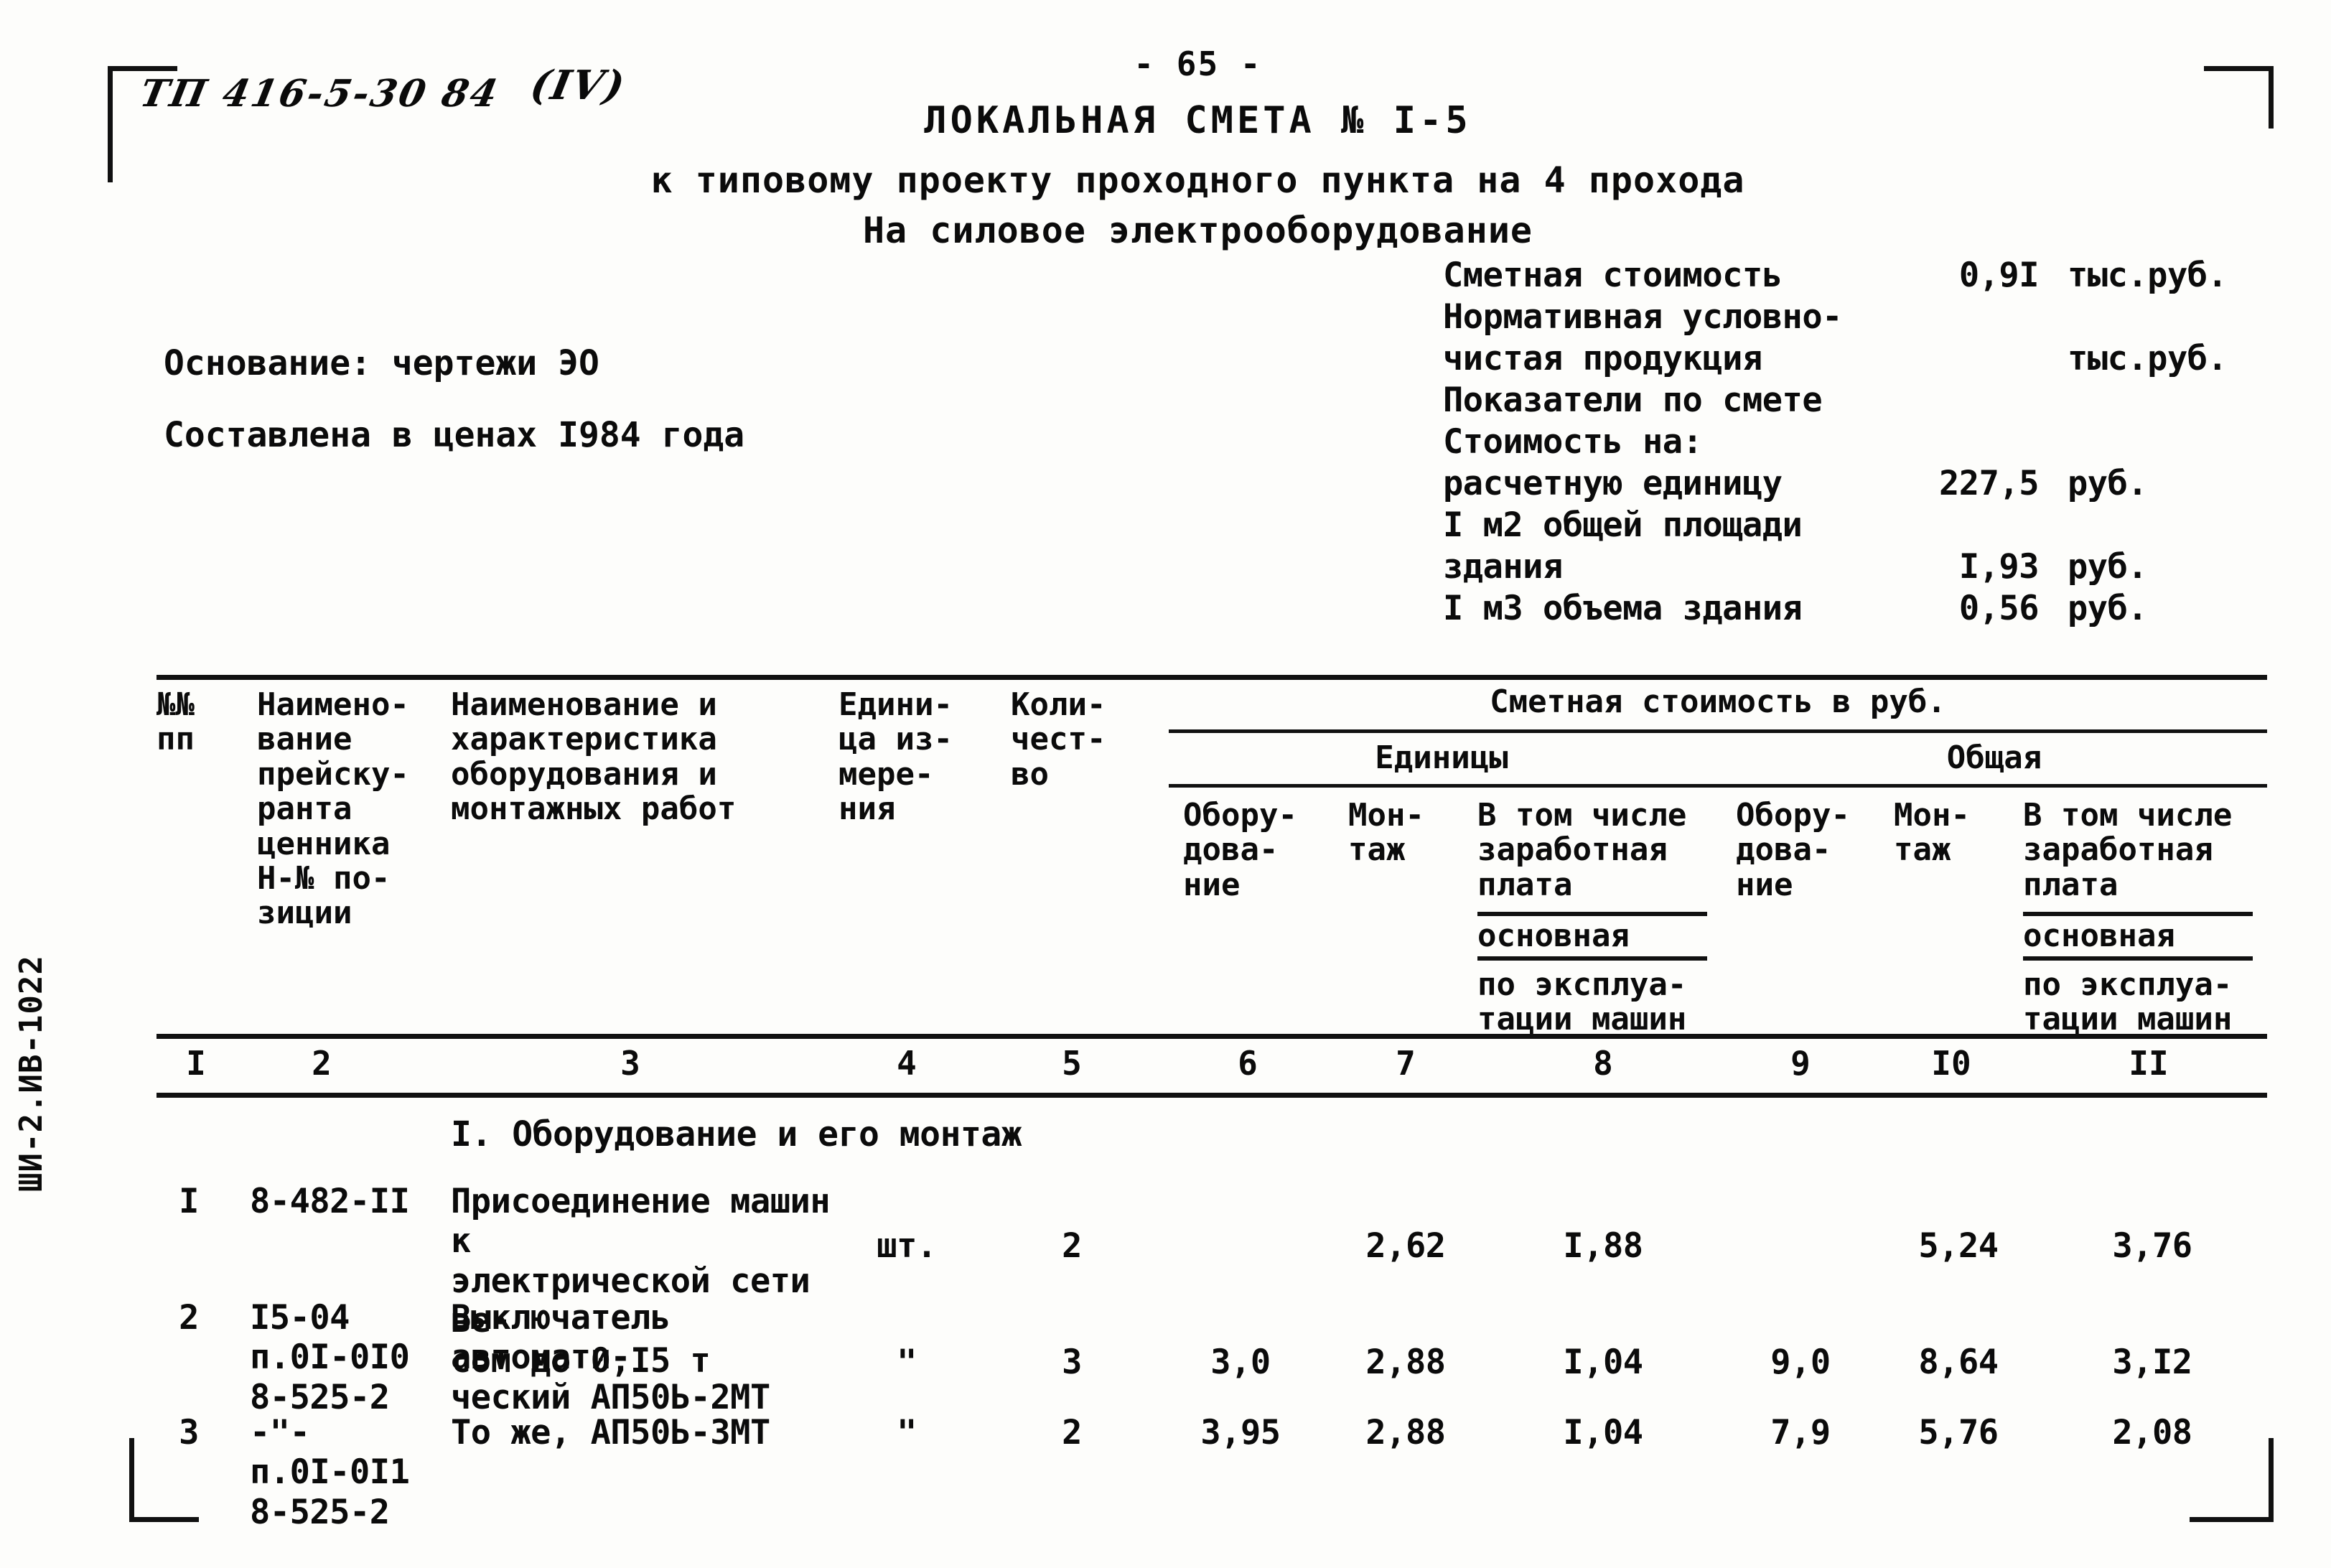  Describe the element at coordinates (1072, 1246) in the screenshot. I see `row-1-qty: 2` at that location.